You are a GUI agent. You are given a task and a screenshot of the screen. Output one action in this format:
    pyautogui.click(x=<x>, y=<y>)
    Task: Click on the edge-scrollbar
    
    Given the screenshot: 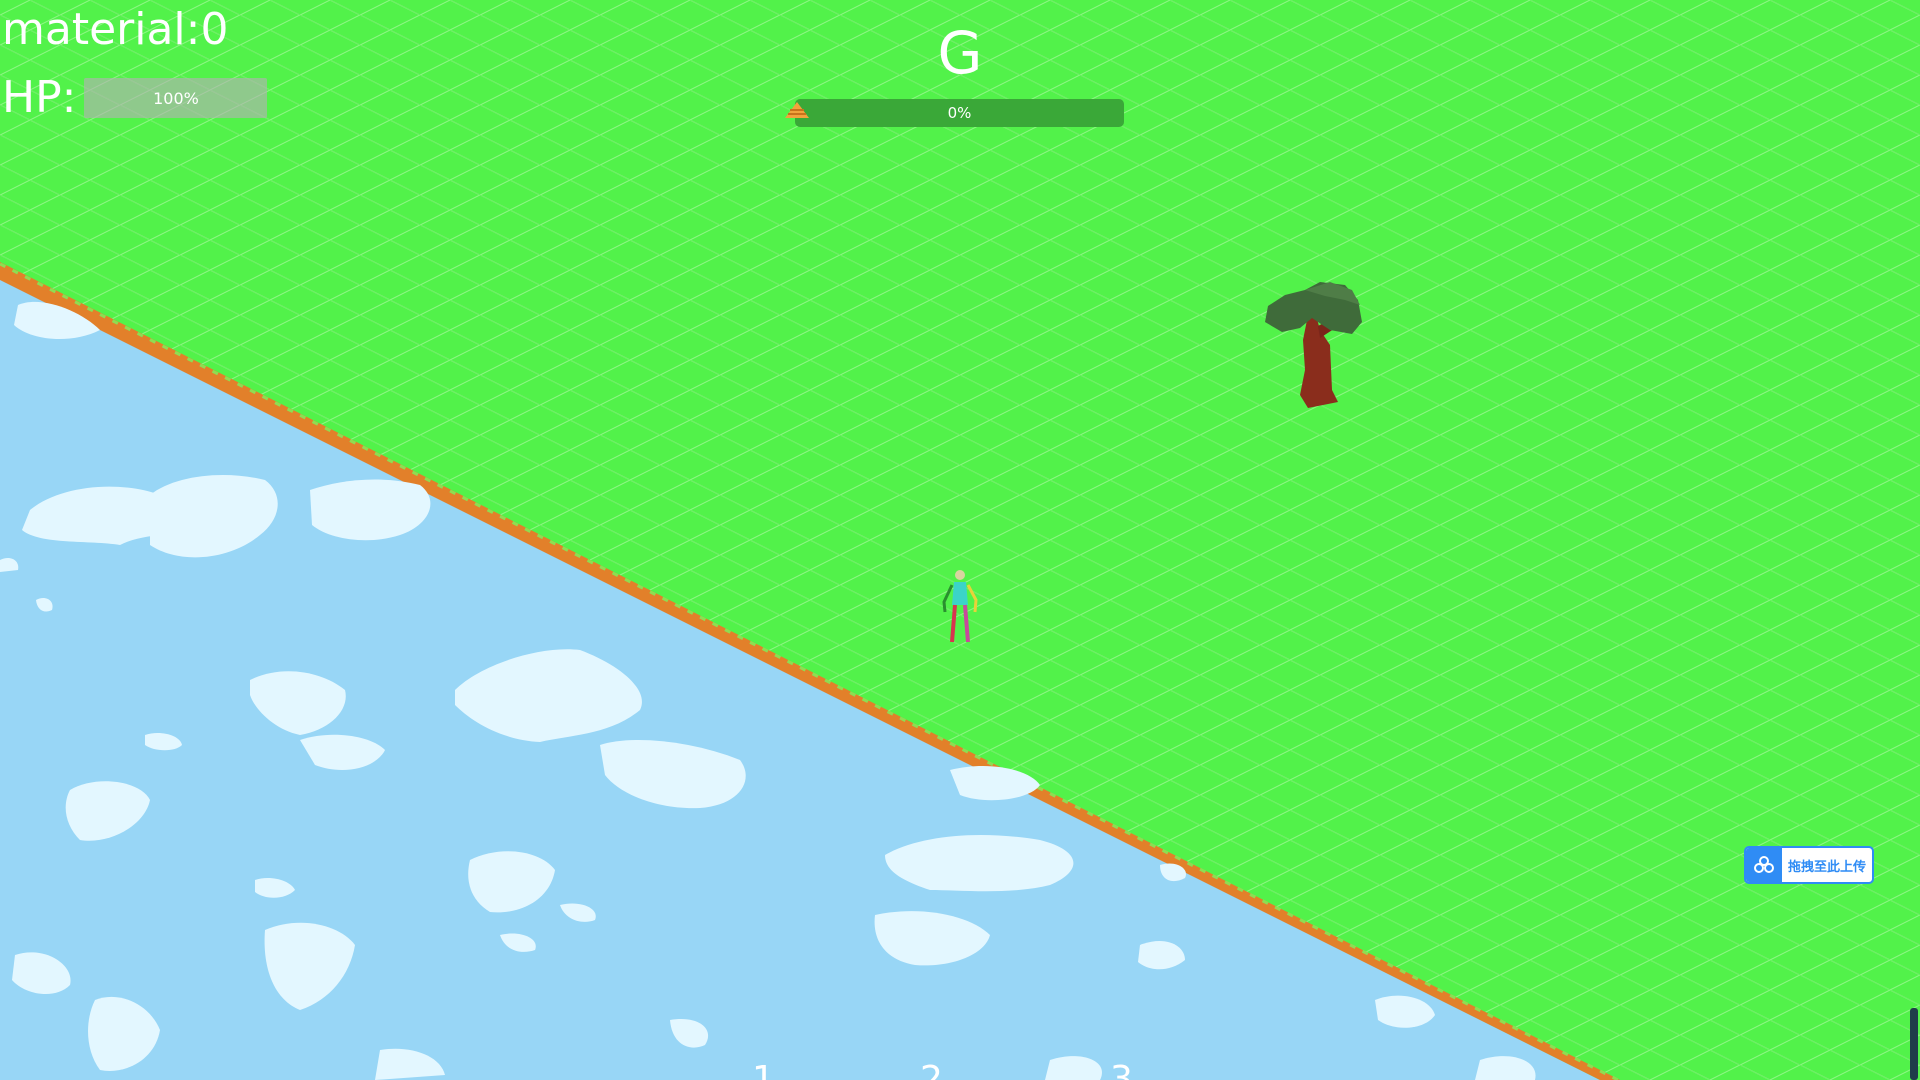 What is the action you would take?
    pyautogui.click(x=1914, y=1044)
    